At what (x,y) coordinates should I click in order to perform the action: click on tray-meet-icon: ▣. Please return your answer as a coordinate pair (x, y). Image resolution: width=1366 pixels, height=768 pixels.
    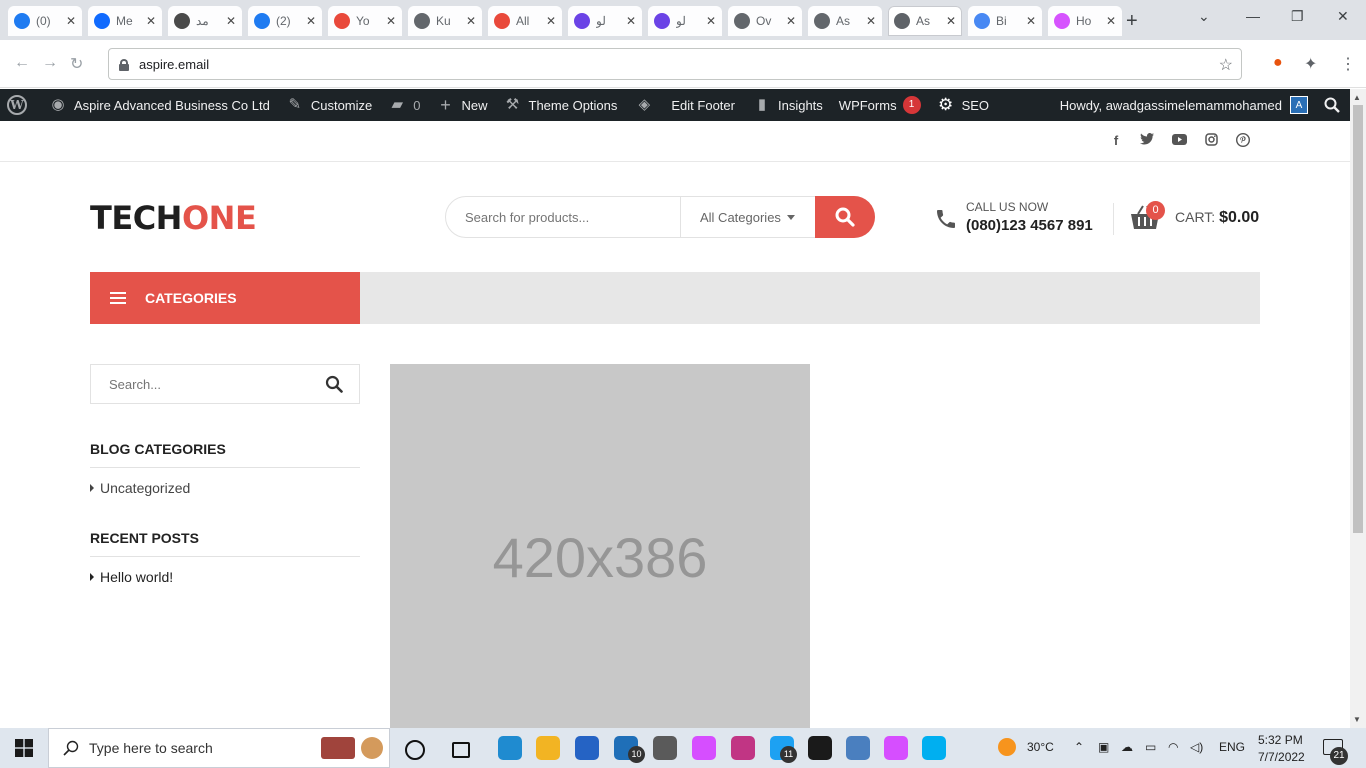
    Looking at the image, I should click on (1103, 747).